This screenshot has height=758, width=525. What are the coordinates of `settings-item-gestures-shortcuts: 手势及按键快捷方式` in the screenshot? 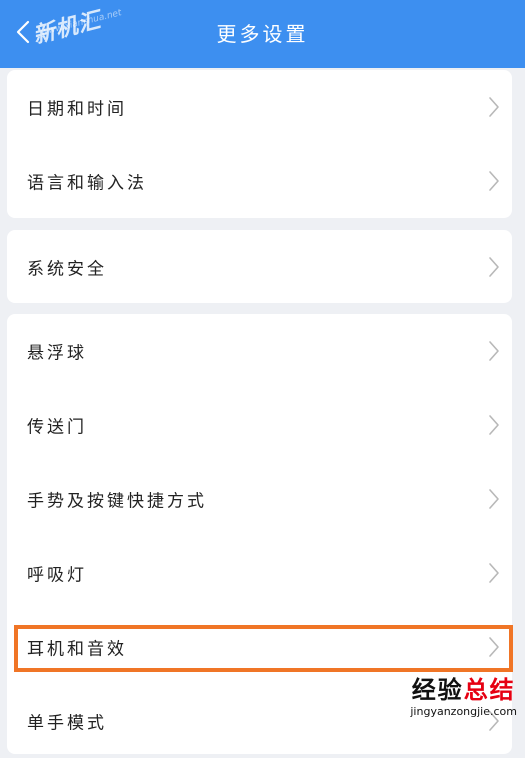 It's located at (259, 499).